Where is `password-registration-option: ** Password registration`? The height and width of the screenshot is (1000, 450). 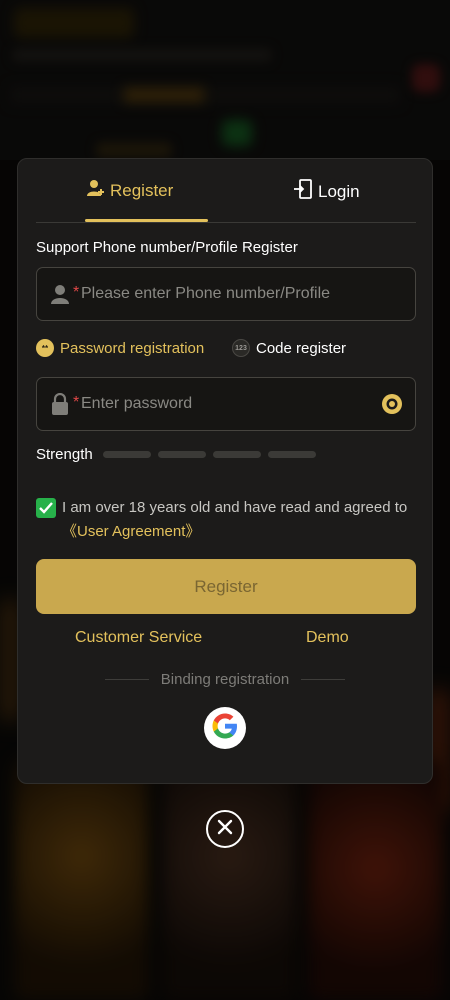
password-registration-option: ** Password registration is located at coordinates (120, 348).